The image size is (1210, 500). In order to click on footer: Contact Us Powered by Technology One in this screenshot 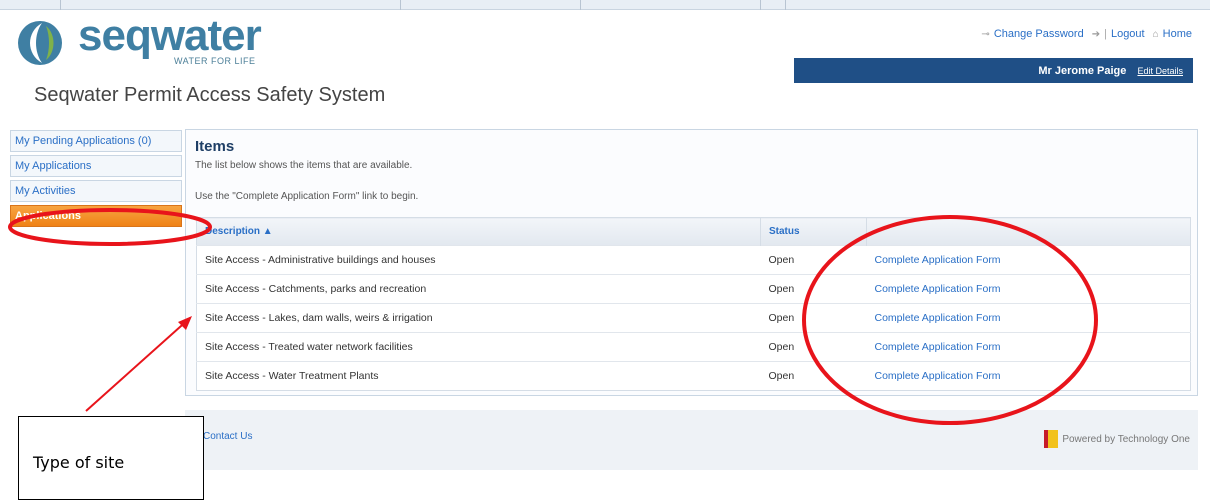, I will do `click(691, 440)`.